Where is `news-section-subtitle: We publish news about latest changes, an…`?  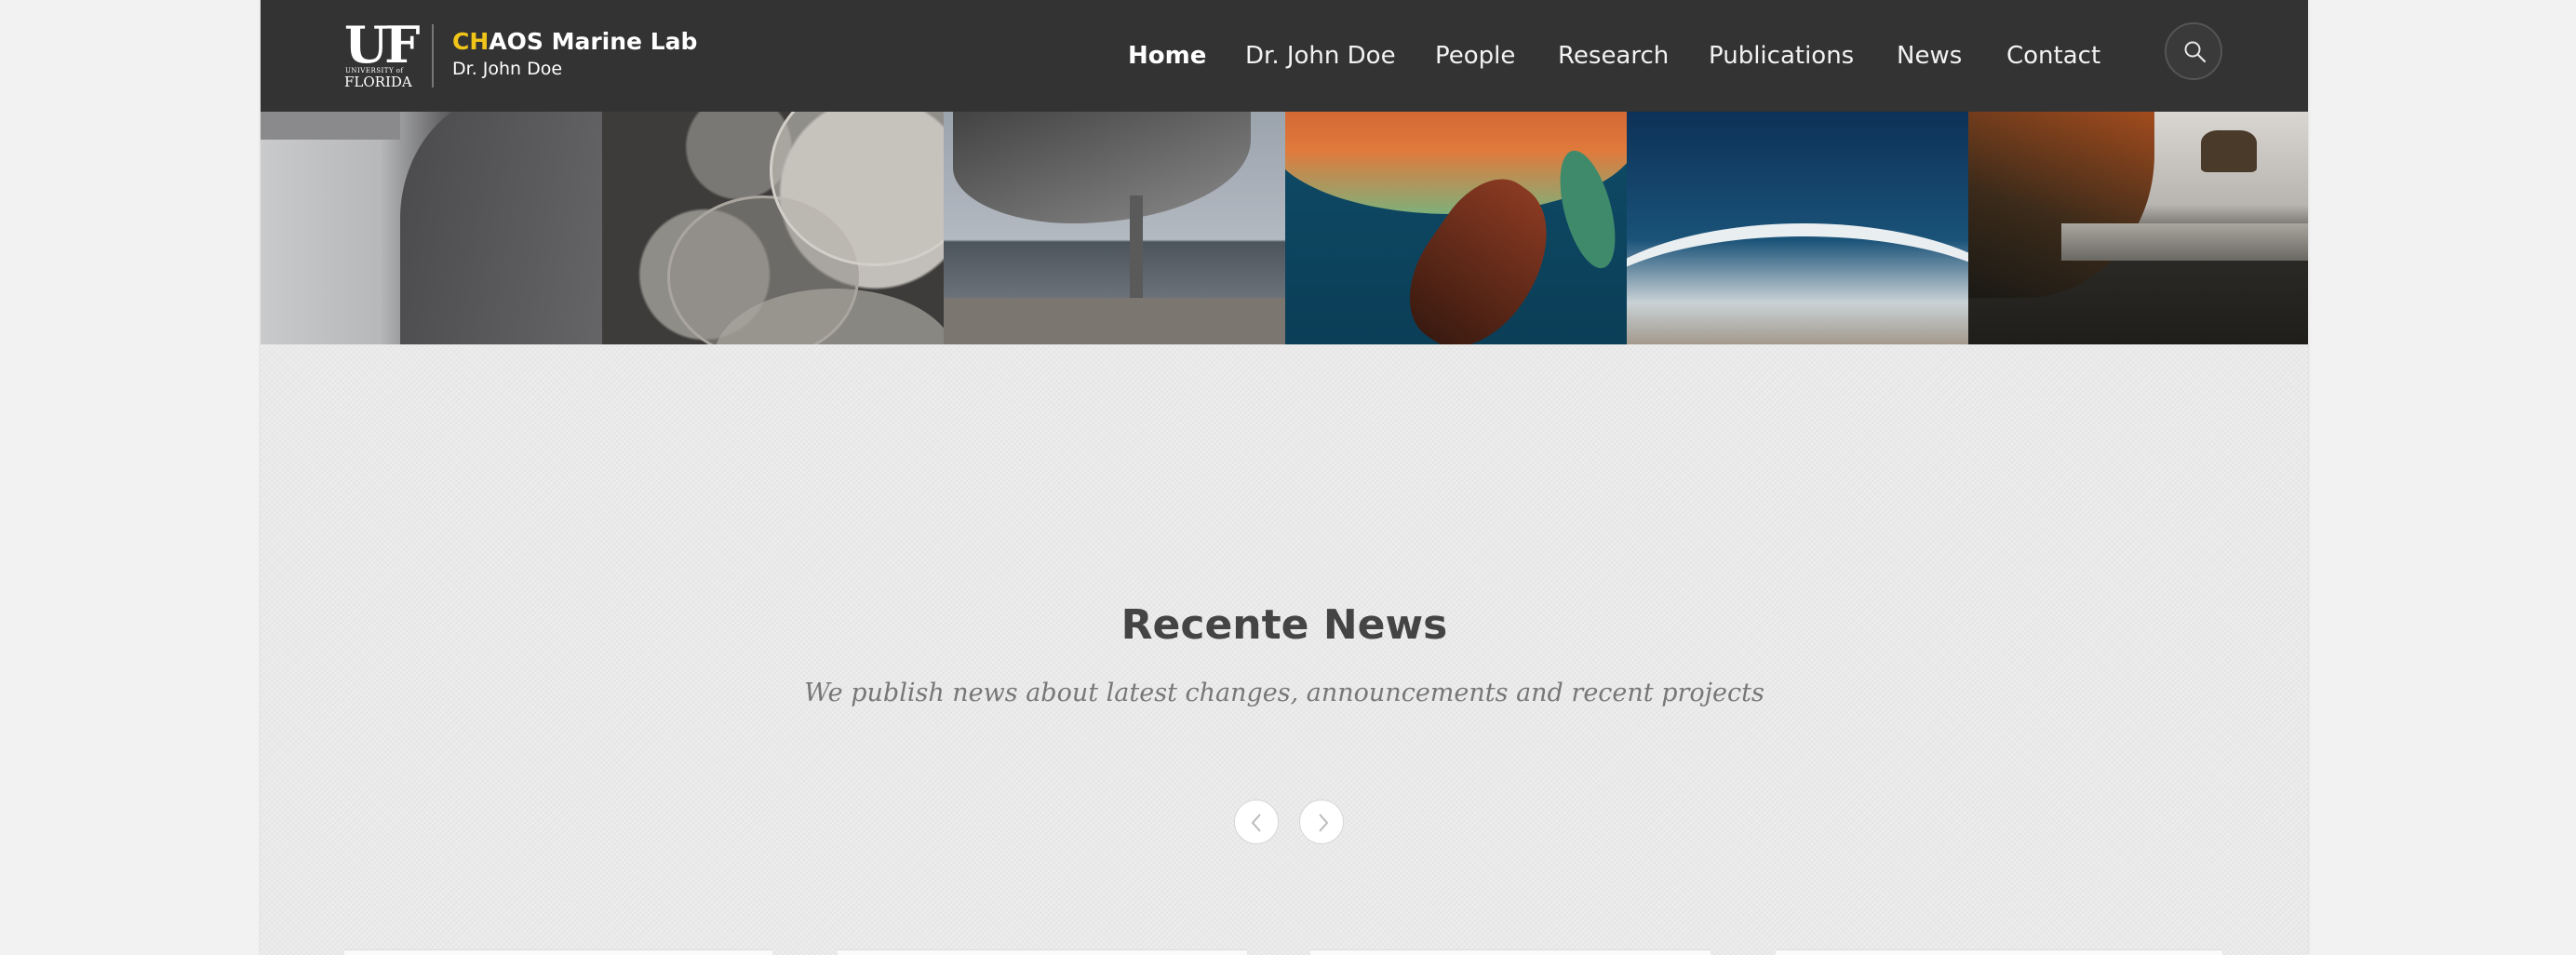
news-section-subtitle: We publish news about latest changes, an… is located at coordinates (1284, 693).